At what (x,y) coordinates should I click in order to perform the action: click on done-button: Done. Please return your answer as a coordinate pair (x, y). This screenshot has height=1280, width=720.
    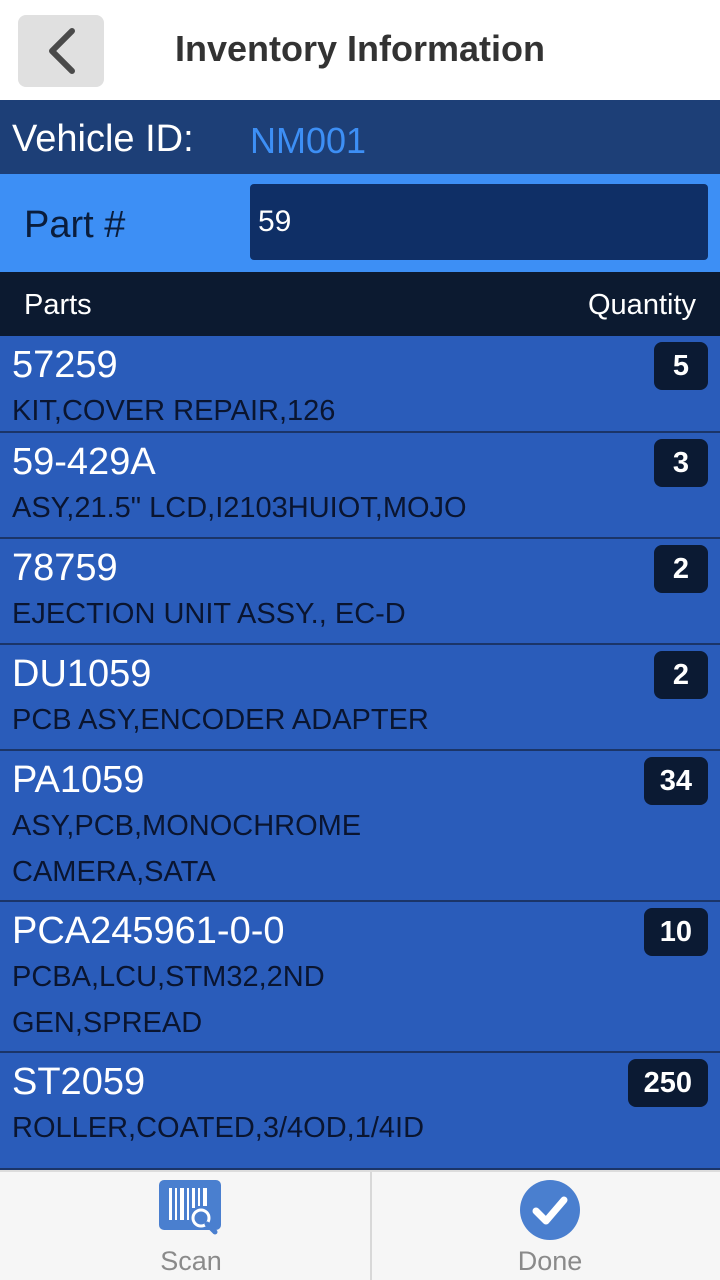
    Looking at the image, I should click on (545, 1226).